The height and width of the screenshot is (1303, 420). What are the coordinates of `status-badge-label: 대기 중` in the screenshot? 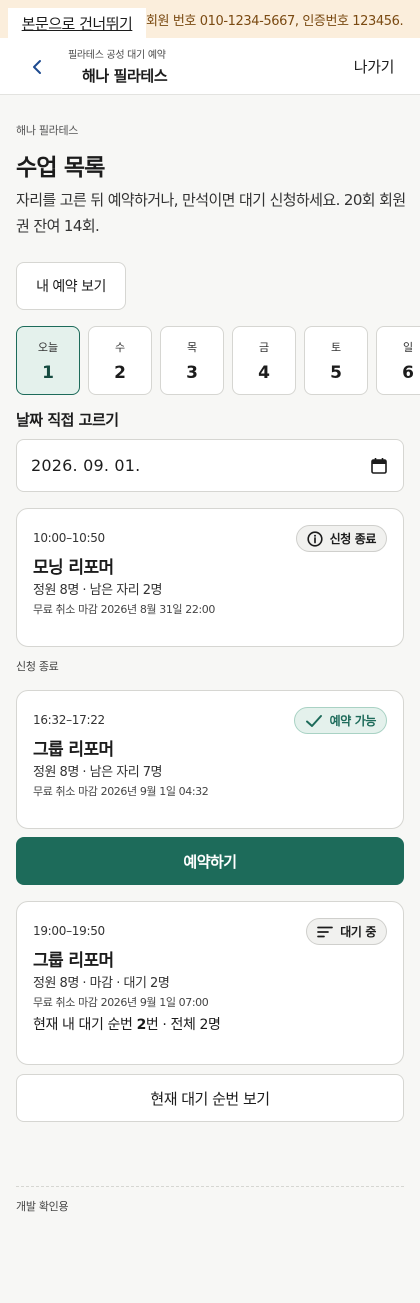 It's located at (358, 932).